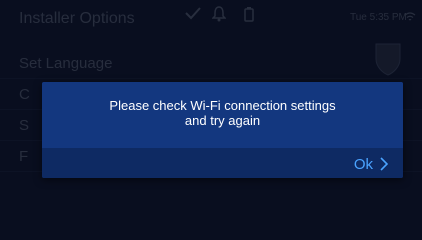 The image size is (422, 240). I want to click on dialog-message-line2: and try again, so click(222, 120).